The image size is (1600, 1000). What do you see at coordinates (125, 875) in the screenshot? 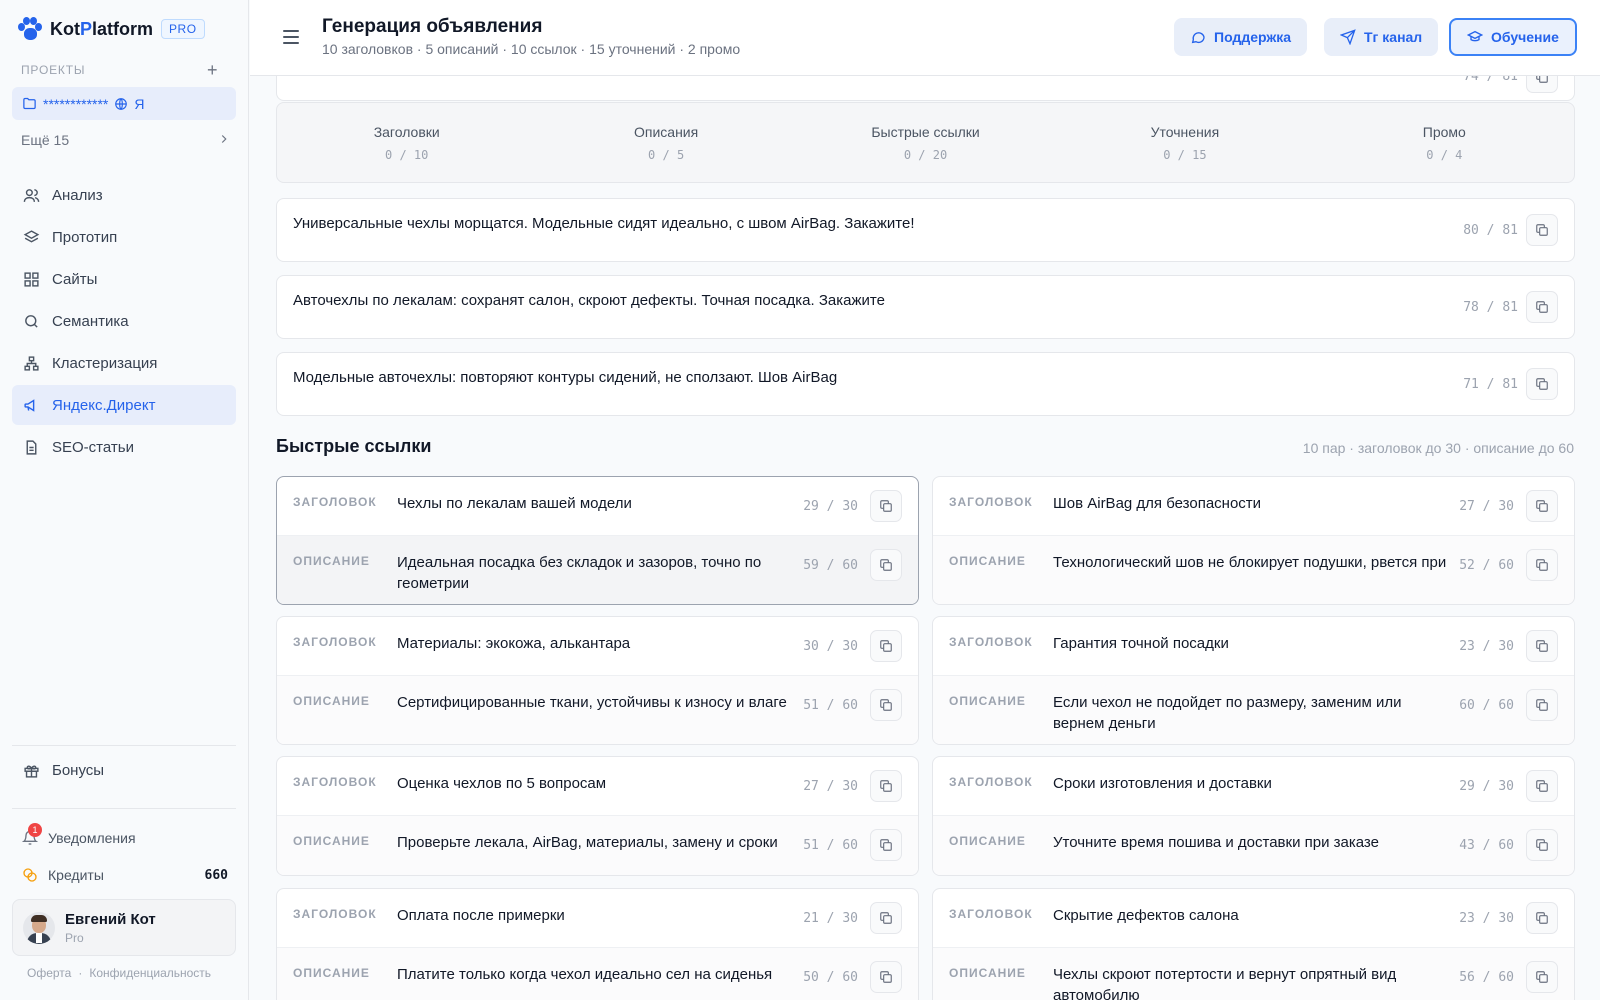
I see `credits-row: Кредиты 660` at bounding box center [125, 875].